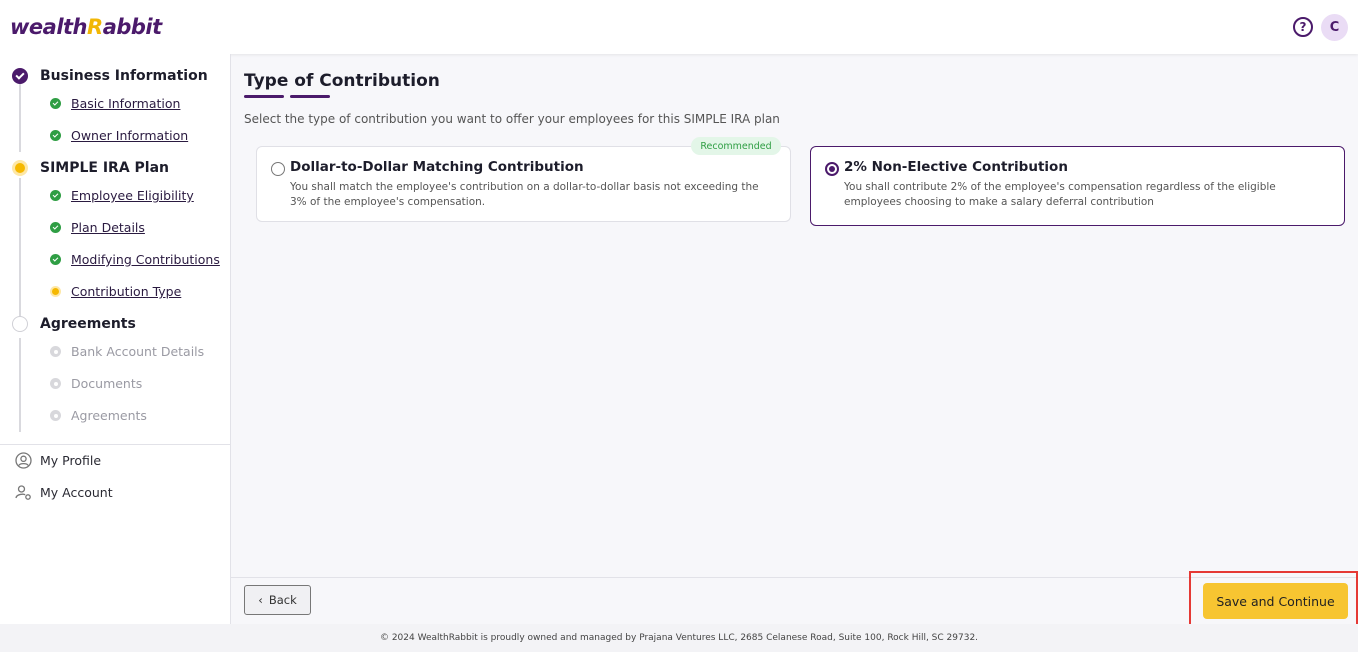  I want to click on step-pending-icon, so click(20, 324).